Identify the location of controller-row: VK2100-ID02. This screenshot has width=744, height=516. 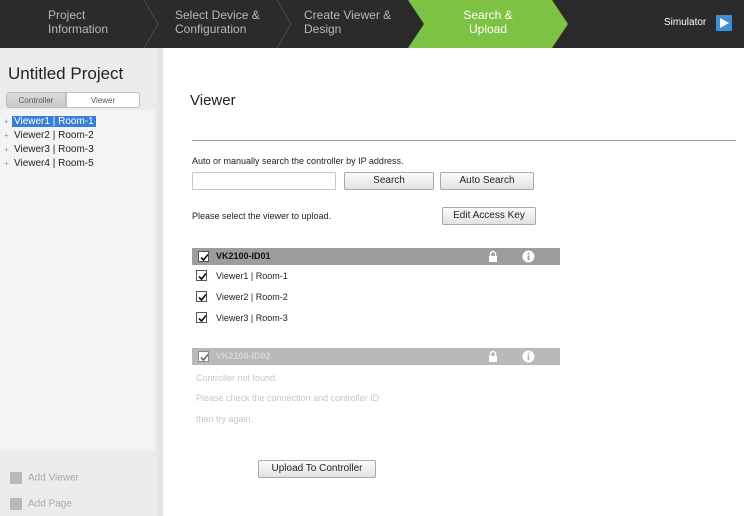
(376, 356).